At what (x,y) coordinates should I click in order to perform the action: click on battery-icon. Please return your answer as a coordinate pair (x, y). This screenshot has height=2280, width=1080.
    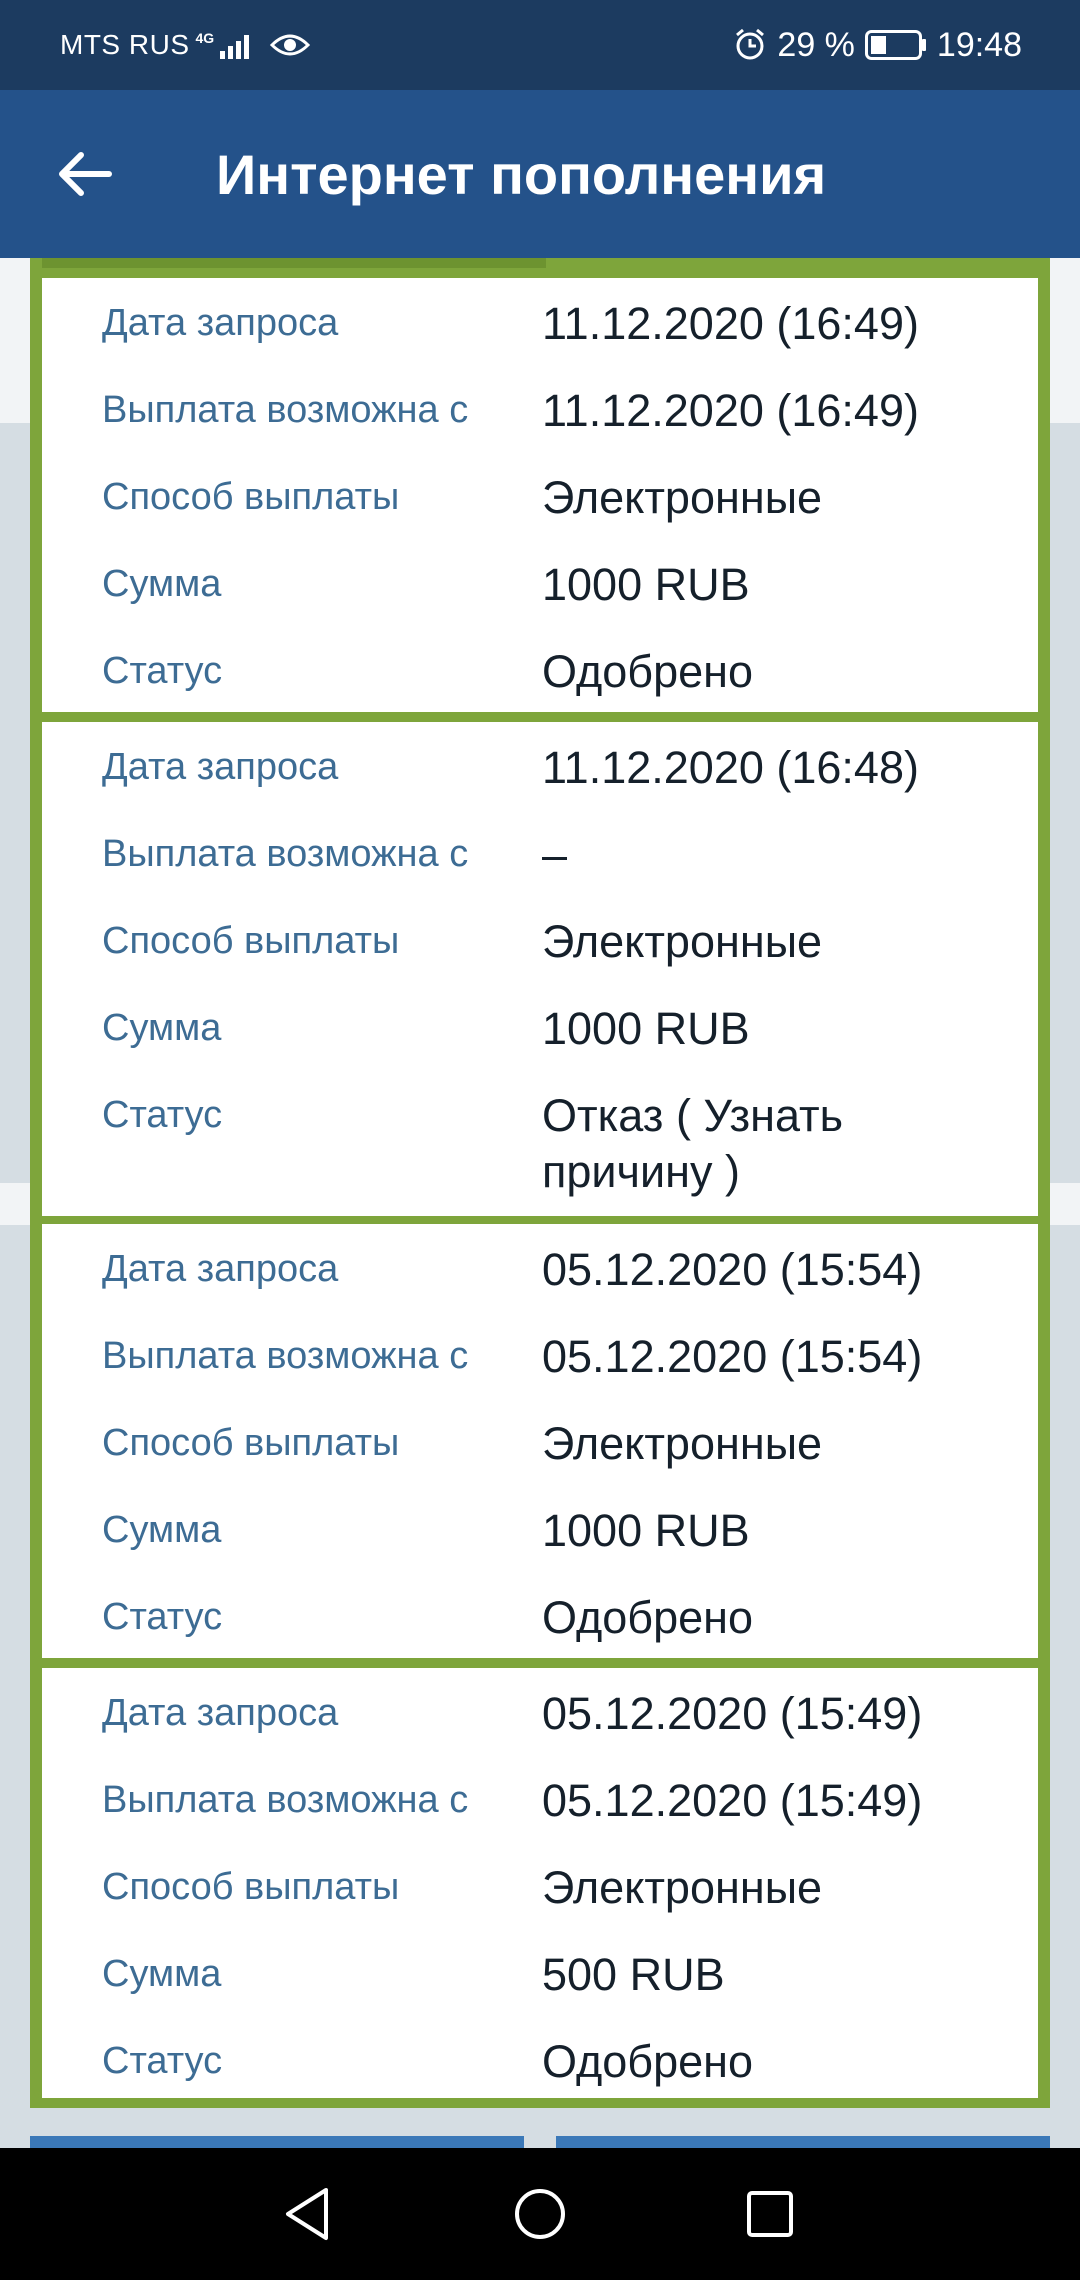
    Looking at the image, I should click on (895, 45).